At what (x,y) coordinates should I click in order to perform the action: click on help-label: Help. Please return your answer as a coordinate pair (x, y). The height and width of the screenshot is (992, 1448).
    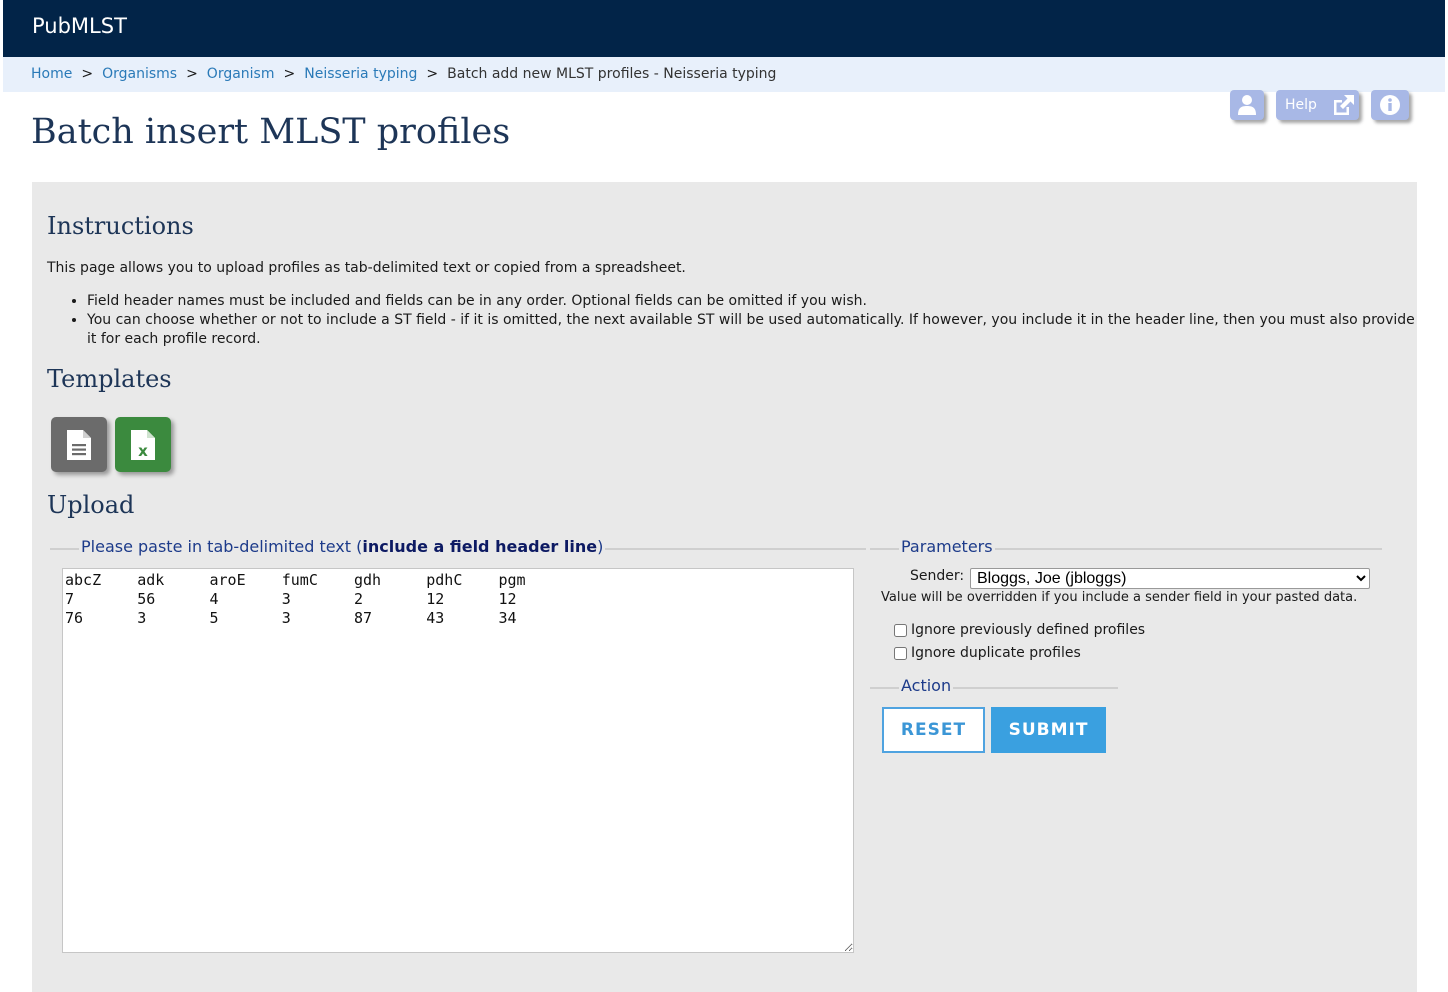
    Looking at the image, I should click on (1301, 105).